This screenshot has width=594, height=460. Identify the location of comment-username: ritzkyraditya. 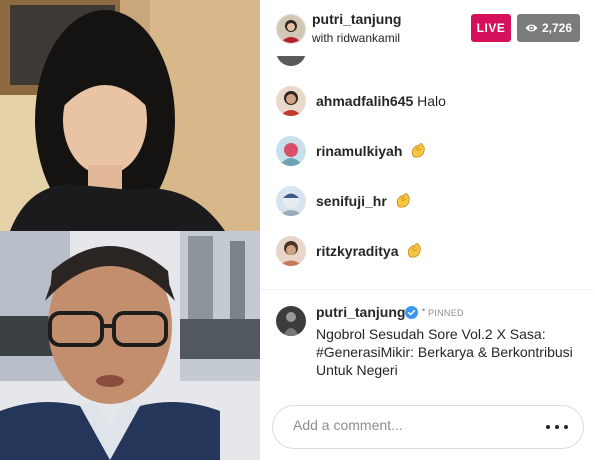
(357, 251).